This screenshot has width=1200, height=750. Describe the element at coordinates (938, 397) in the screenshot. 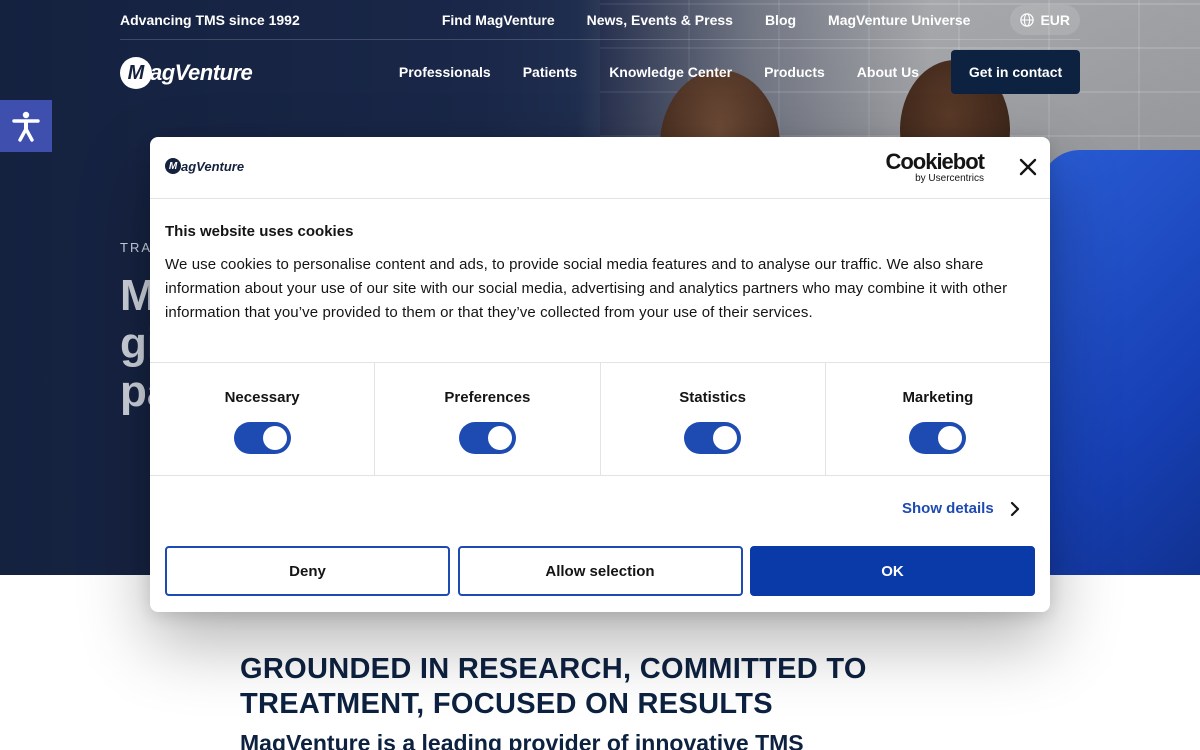

I see `category-label: Marketing` at that location.